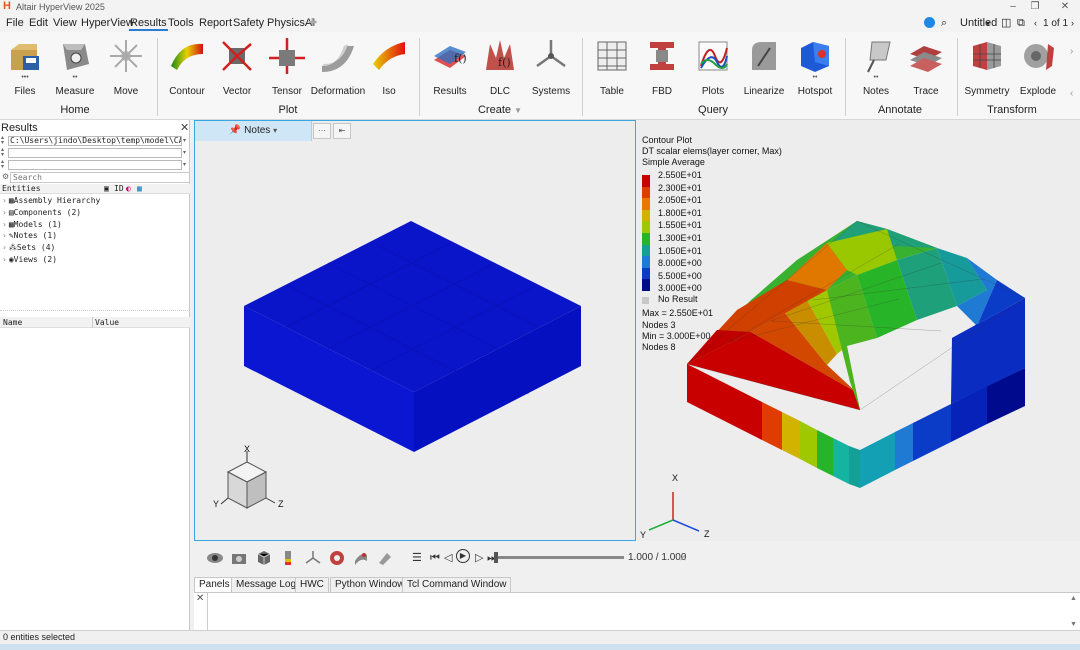 The width and height of the screenshot is (1080, 650). Describe the element at coordinates (29, 259) in the screenshot. I see `tree-item-views: › ◉Views (2)` at that location.